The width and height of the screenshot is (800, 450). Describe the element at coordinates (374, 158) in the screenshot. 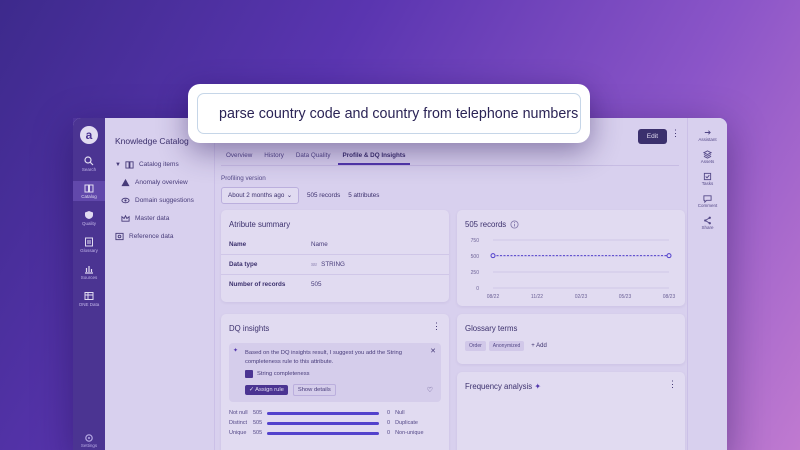

I see `tab-profile-dq-insights: Profile & DQ Insights` at that location.